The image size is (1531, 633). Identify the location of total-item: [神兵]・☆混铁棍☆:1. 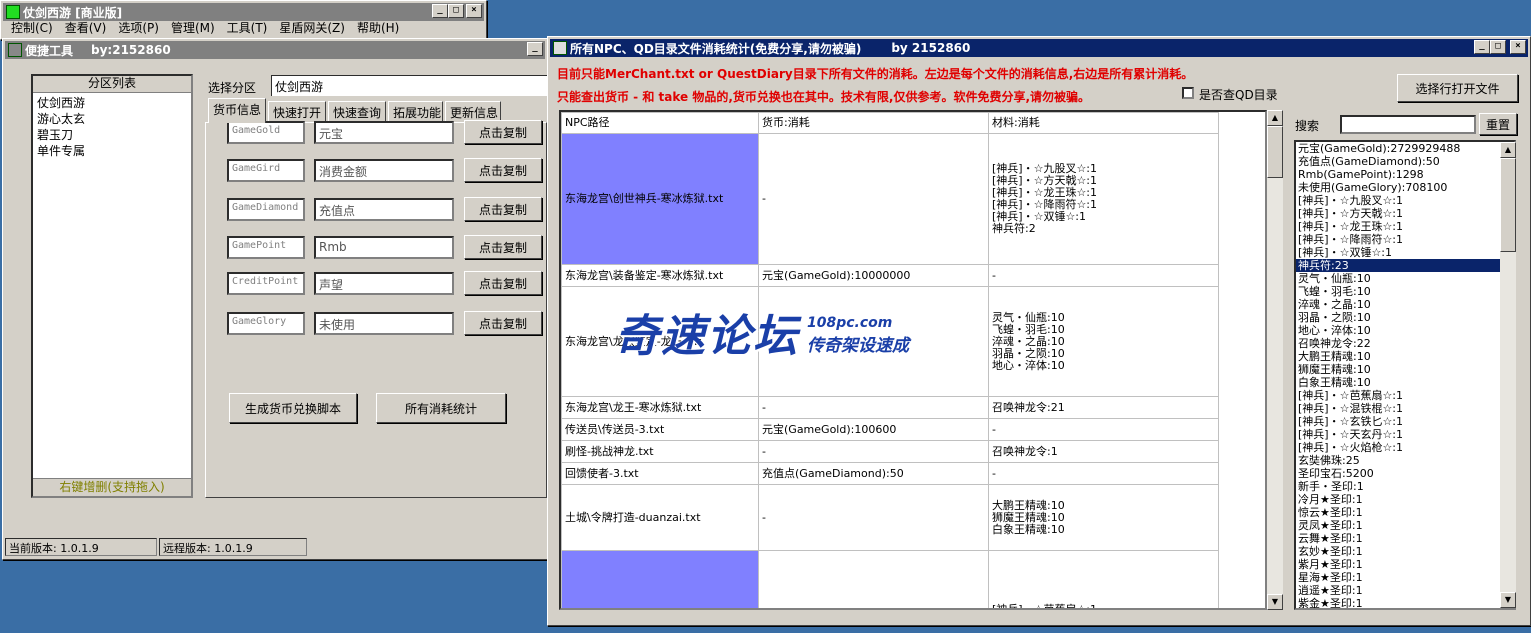
(1405, 408).